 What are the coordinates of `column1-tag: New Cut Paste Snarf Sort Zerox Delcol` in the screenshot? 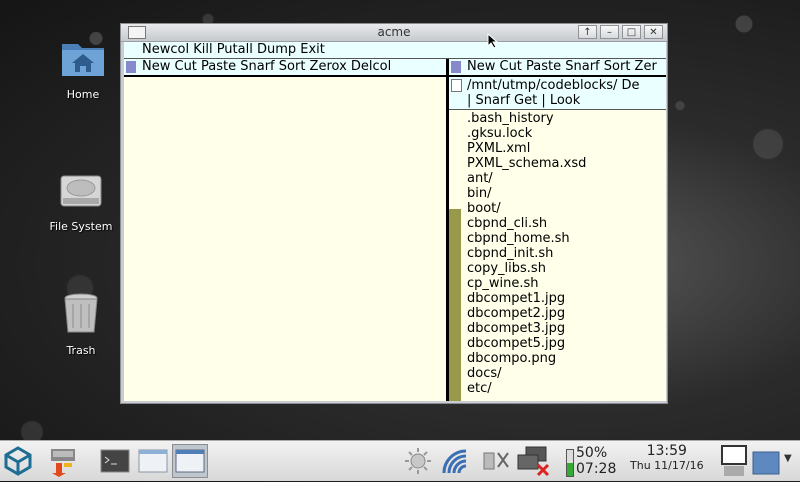 It's located at (285, 68).